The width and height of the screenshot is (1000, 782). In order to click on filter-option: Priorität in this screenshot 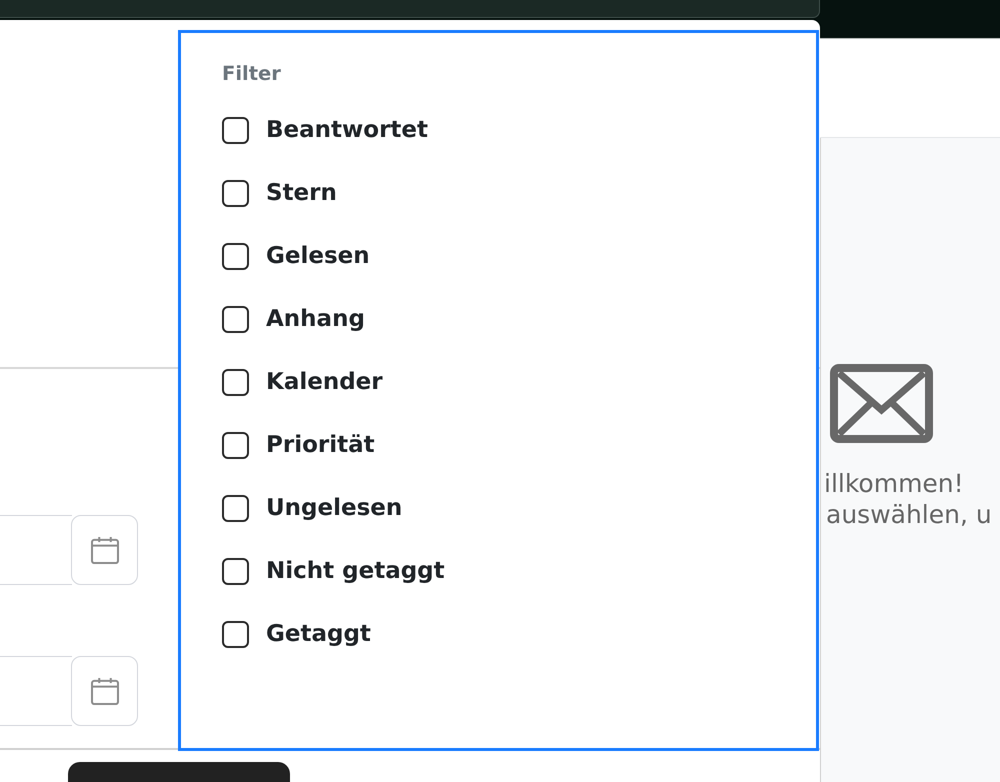, I will do `click(298, 445)`.